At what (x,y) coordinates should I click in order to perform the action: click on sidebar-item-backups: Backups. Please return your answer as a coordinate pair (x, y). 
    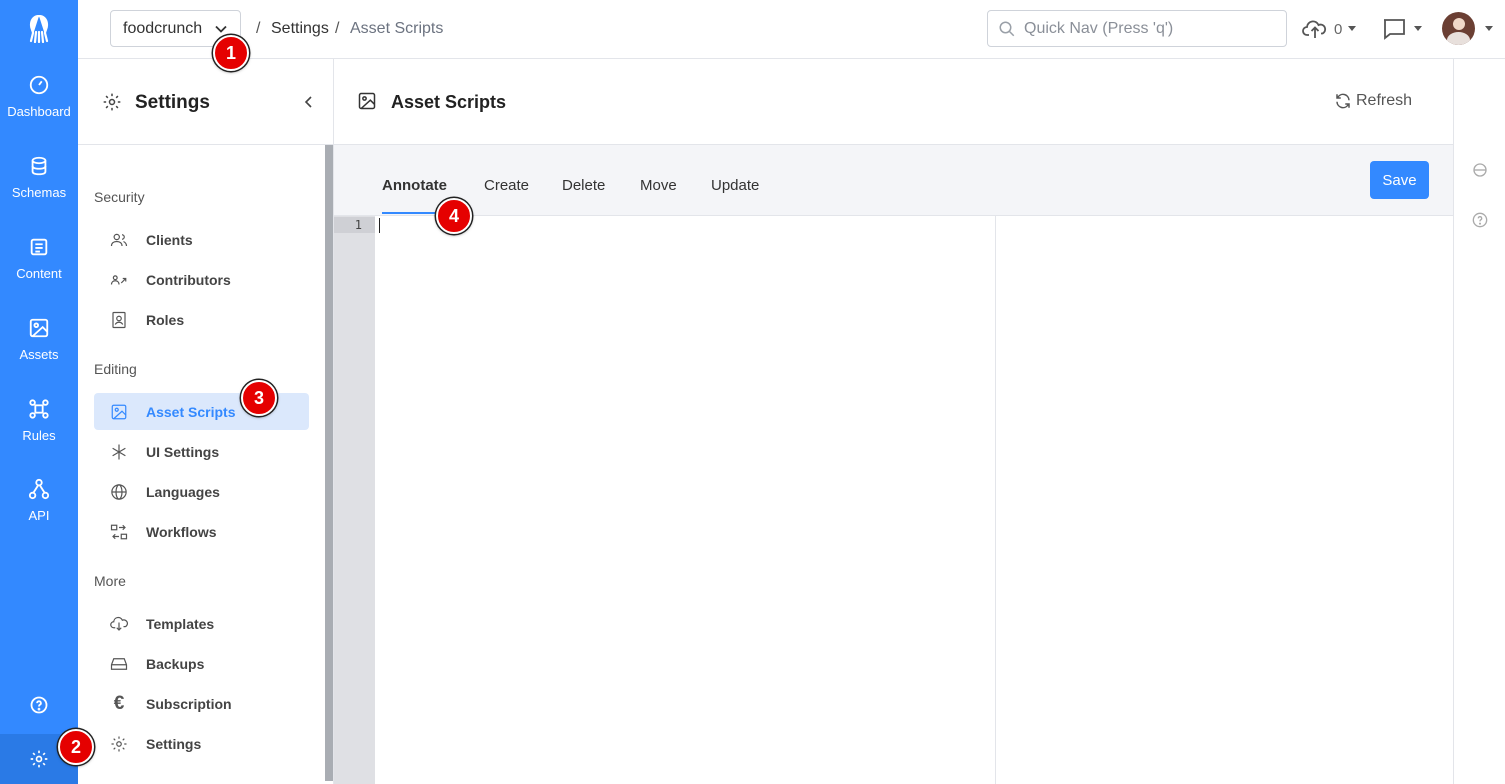
    Looking at the image, I should click on (201, 663).